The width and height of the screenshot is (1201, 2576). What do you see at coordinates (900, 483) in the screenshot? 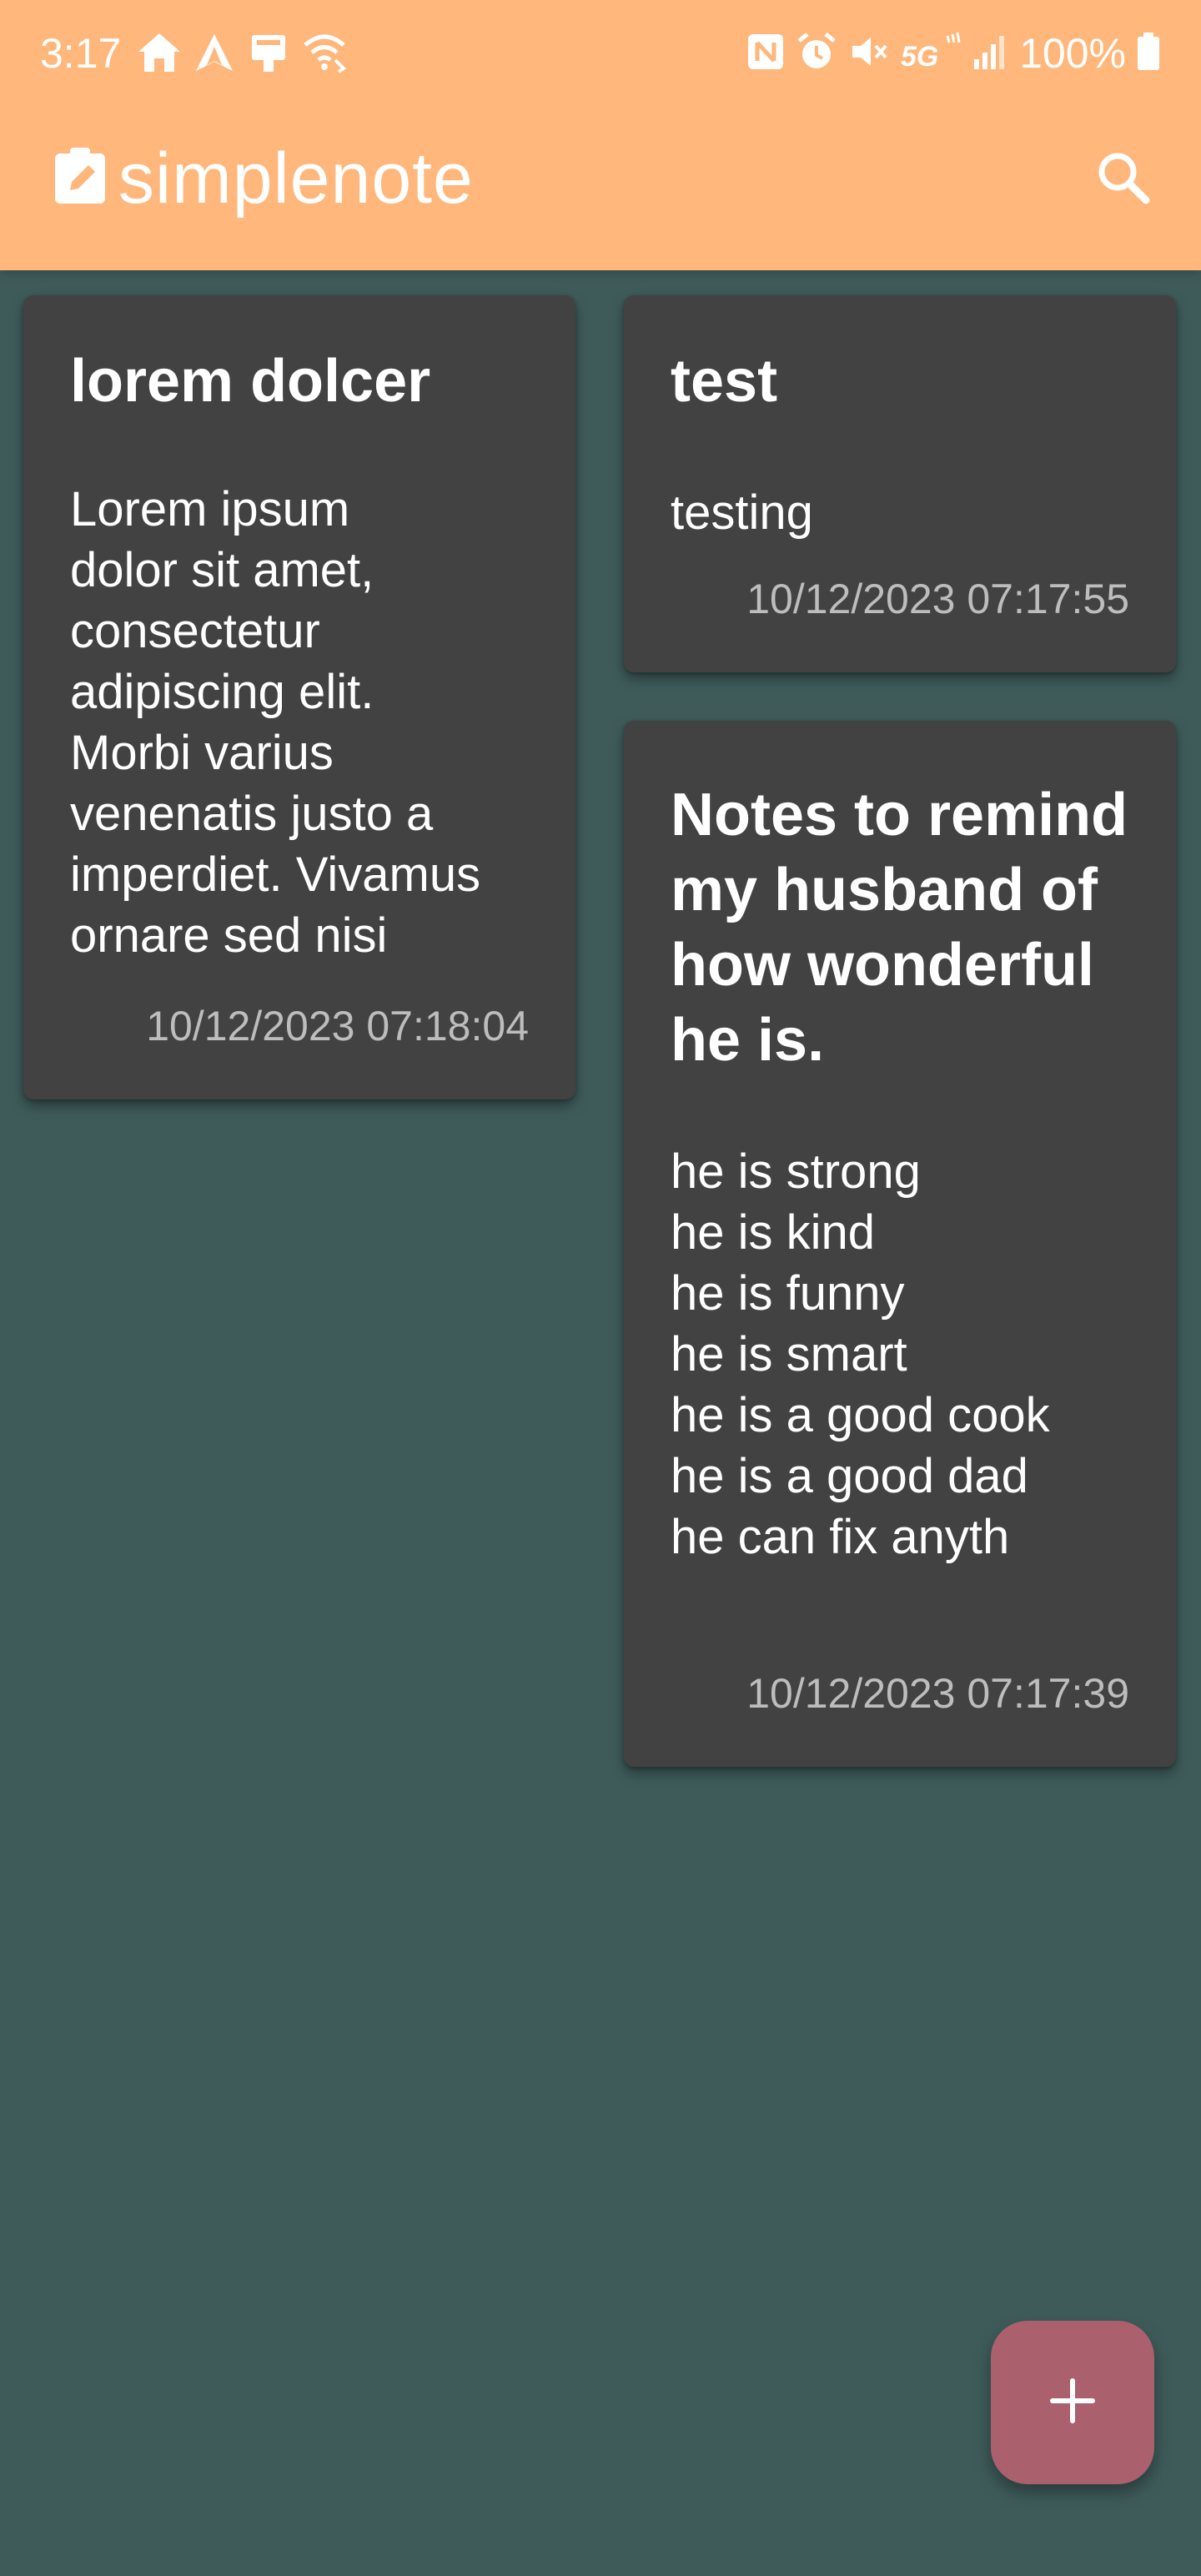
I see `note-card: test testing 10/12/2023 07:17:55` at bounding box center [900, 483].